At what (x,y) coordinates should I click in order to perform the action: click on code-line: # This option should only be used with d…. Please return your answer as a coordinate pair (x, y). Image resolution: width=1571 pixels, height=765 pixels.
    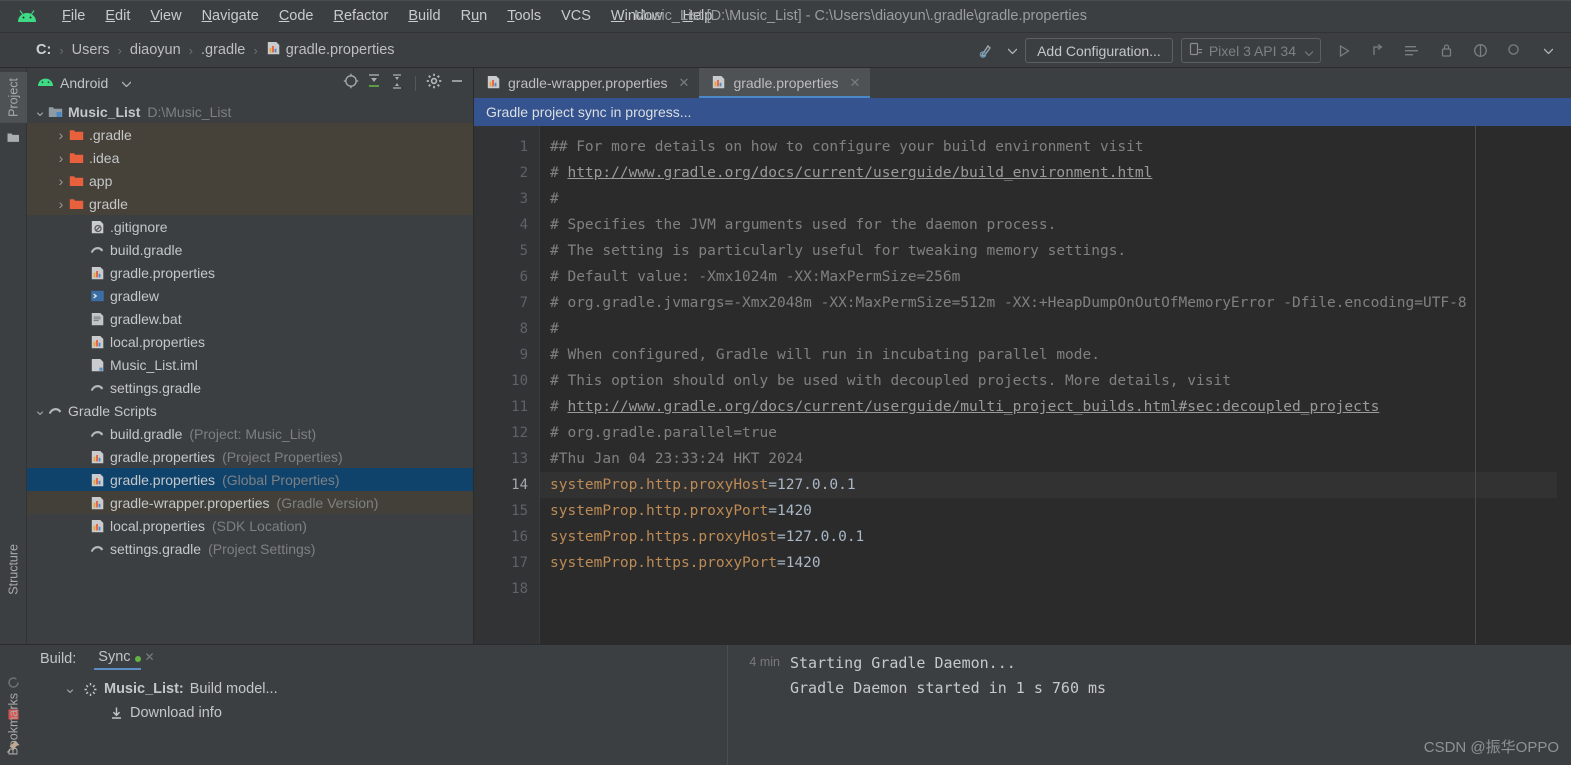
    Looking at the image, I should click on (1048, 381).